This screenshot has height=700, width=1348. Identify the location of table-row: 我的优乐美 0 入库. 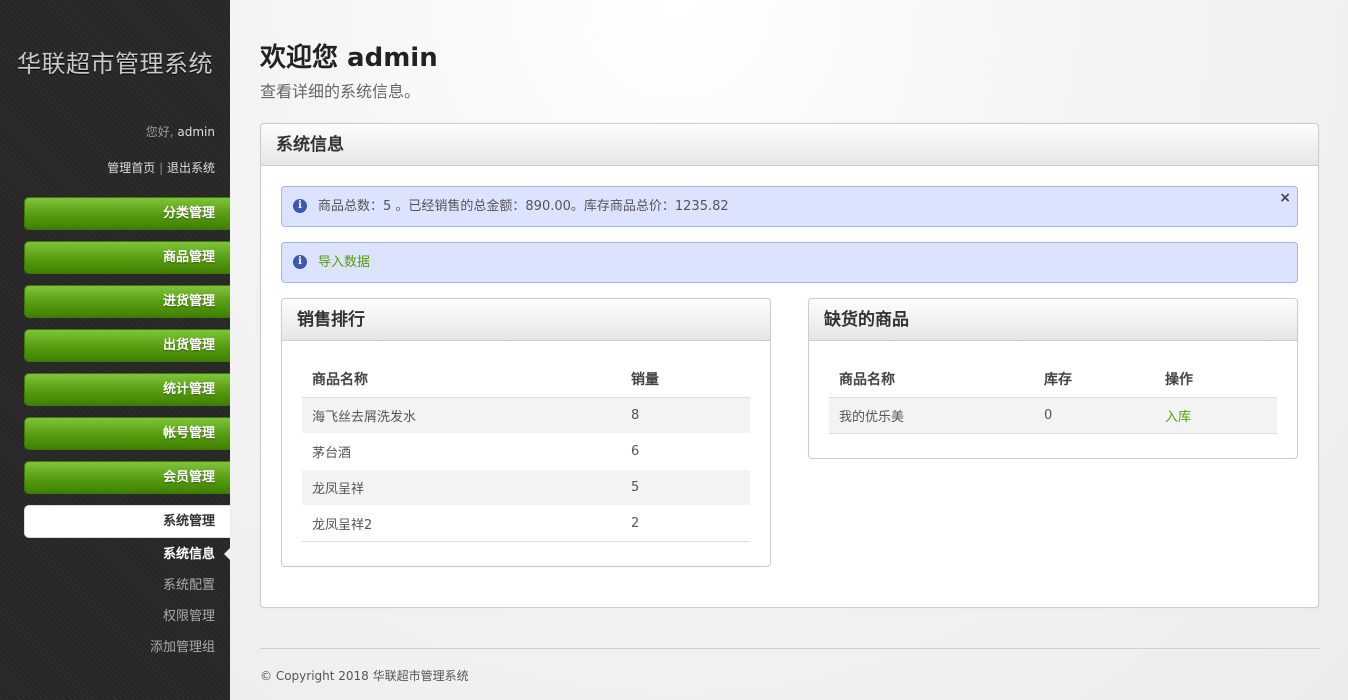
(1053, 415).